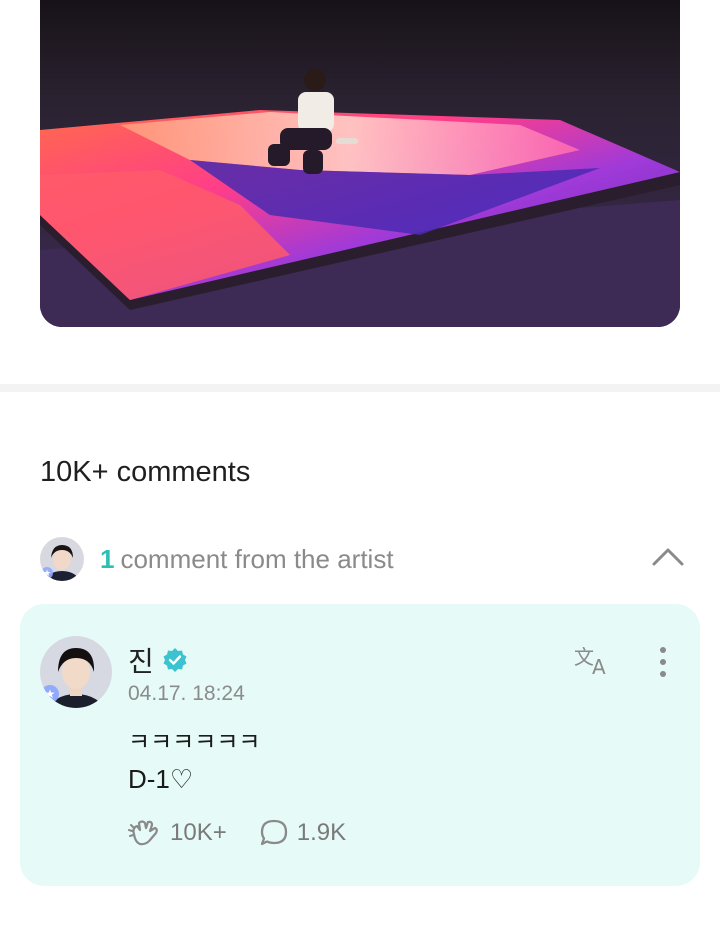  I want to click on like-button: 10K+, so click(177, 833).